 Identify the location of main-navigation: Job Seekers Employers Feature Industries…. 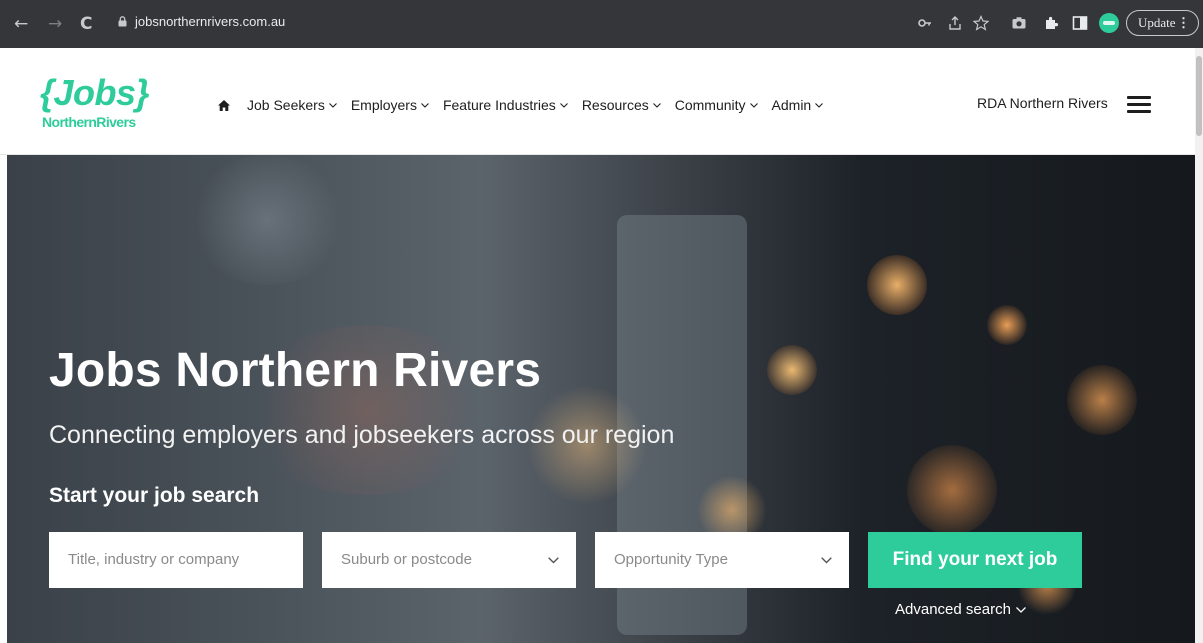
(527, 105).